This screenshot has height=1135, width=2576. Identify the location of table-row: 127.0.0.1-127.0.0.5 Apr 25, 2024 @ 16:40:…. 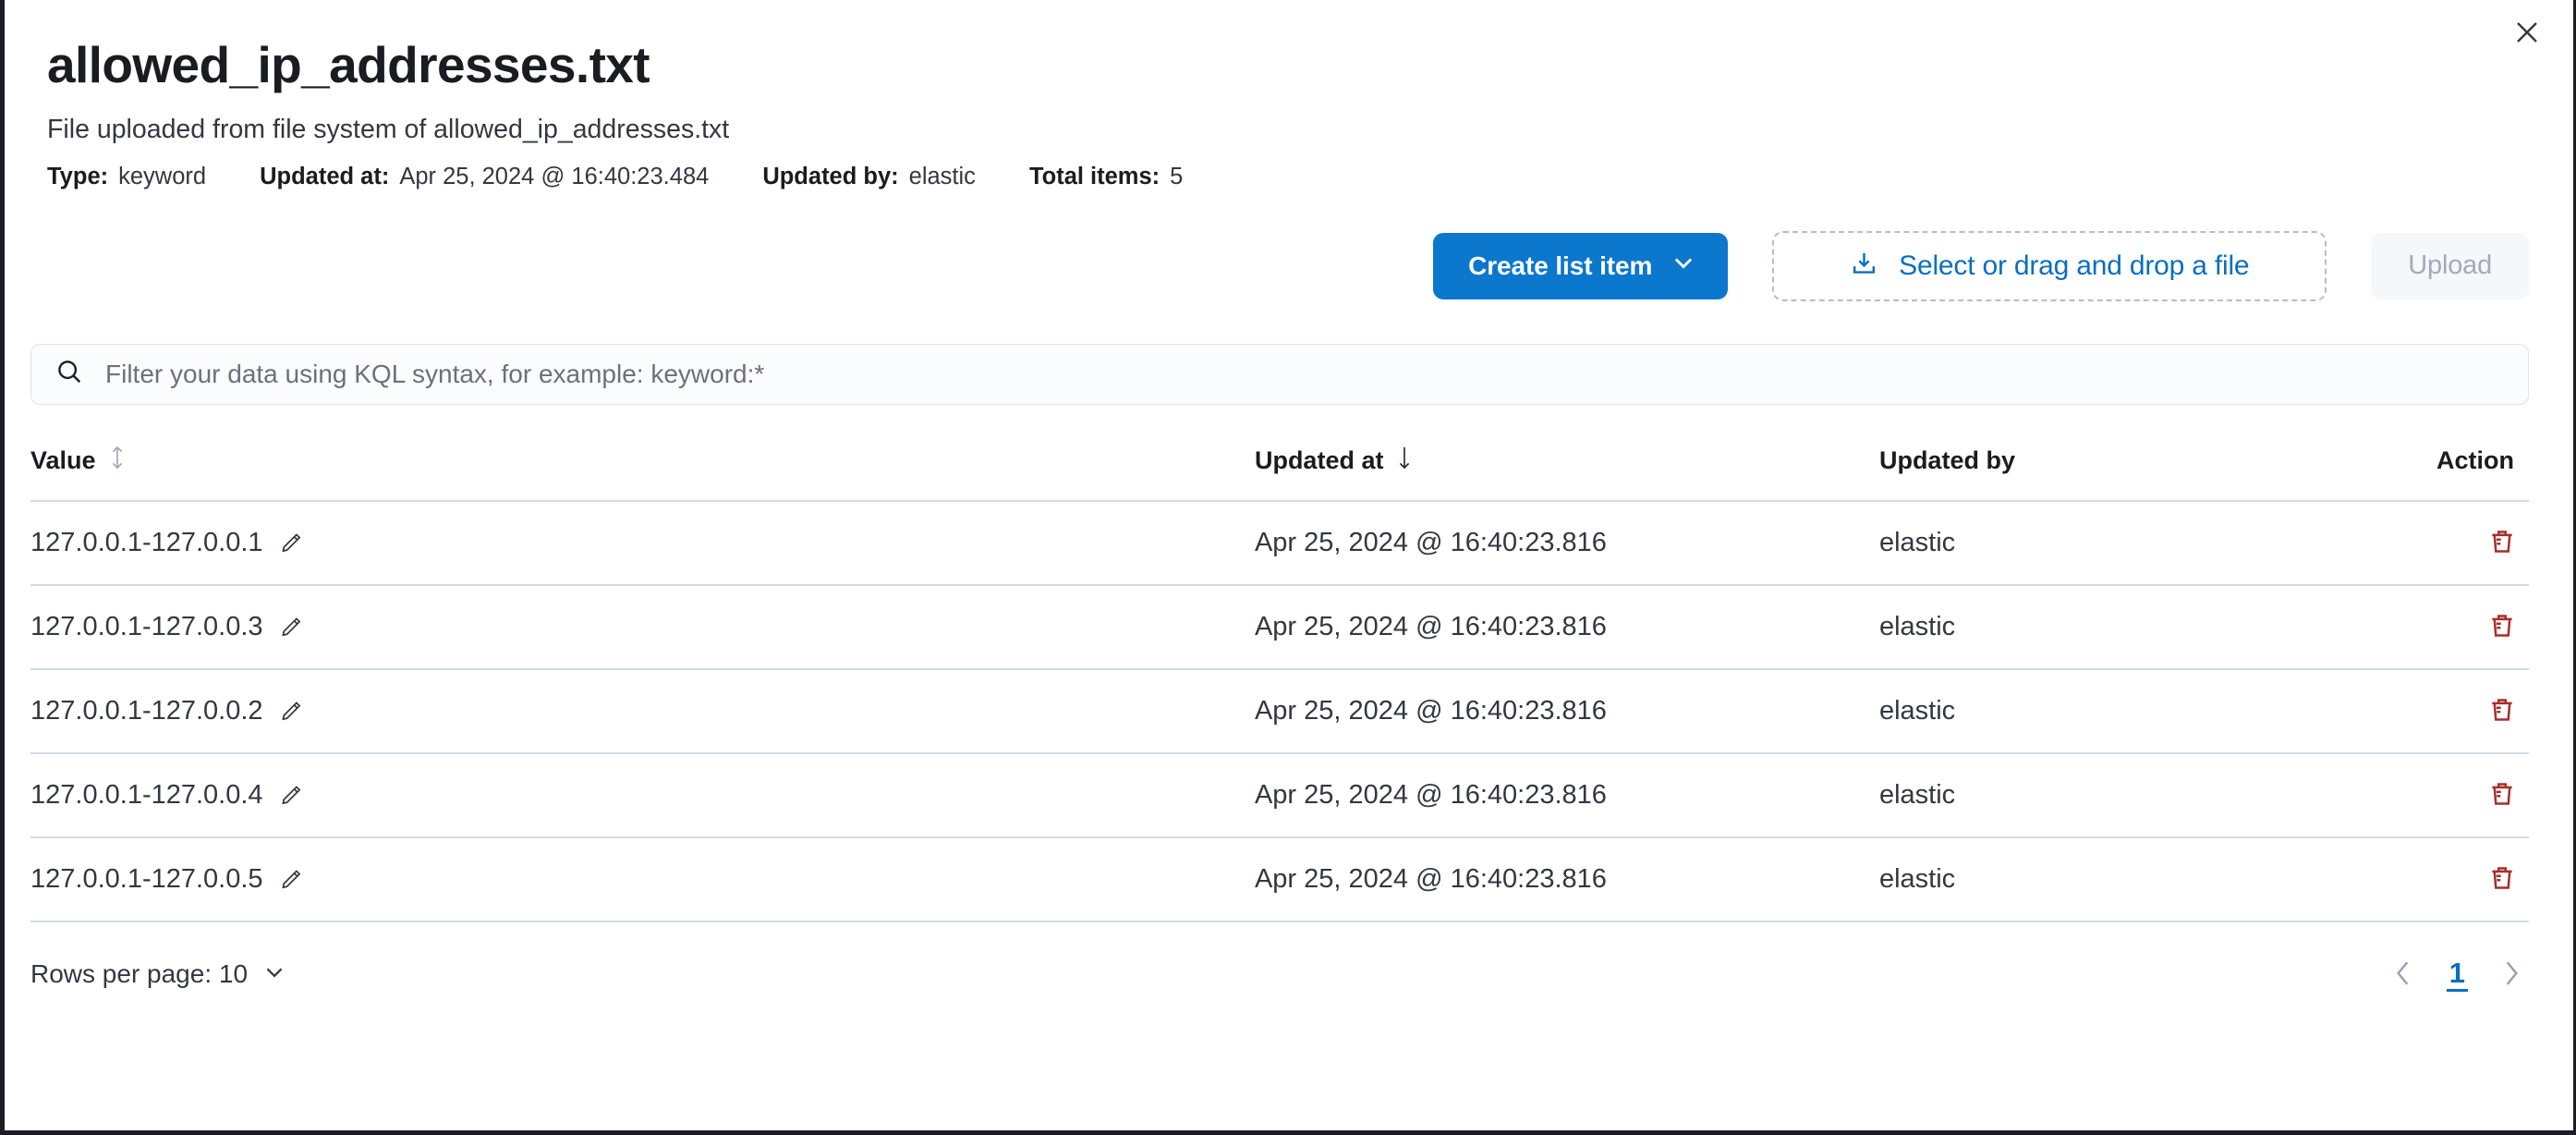
(1279, 879).